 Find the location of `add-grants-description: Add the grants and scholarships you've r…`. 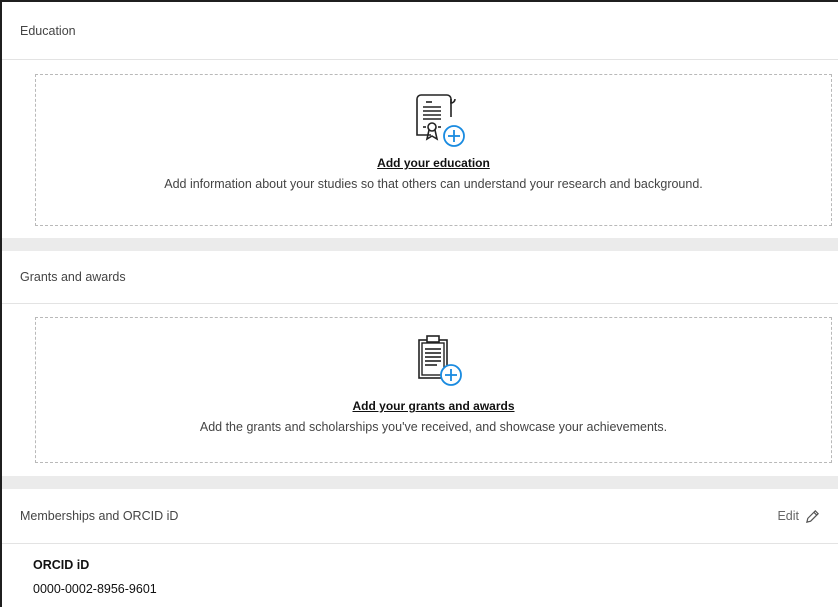

add-grants-description: Add the grants and scholarships you've r… is located at coordinates (433, 427).